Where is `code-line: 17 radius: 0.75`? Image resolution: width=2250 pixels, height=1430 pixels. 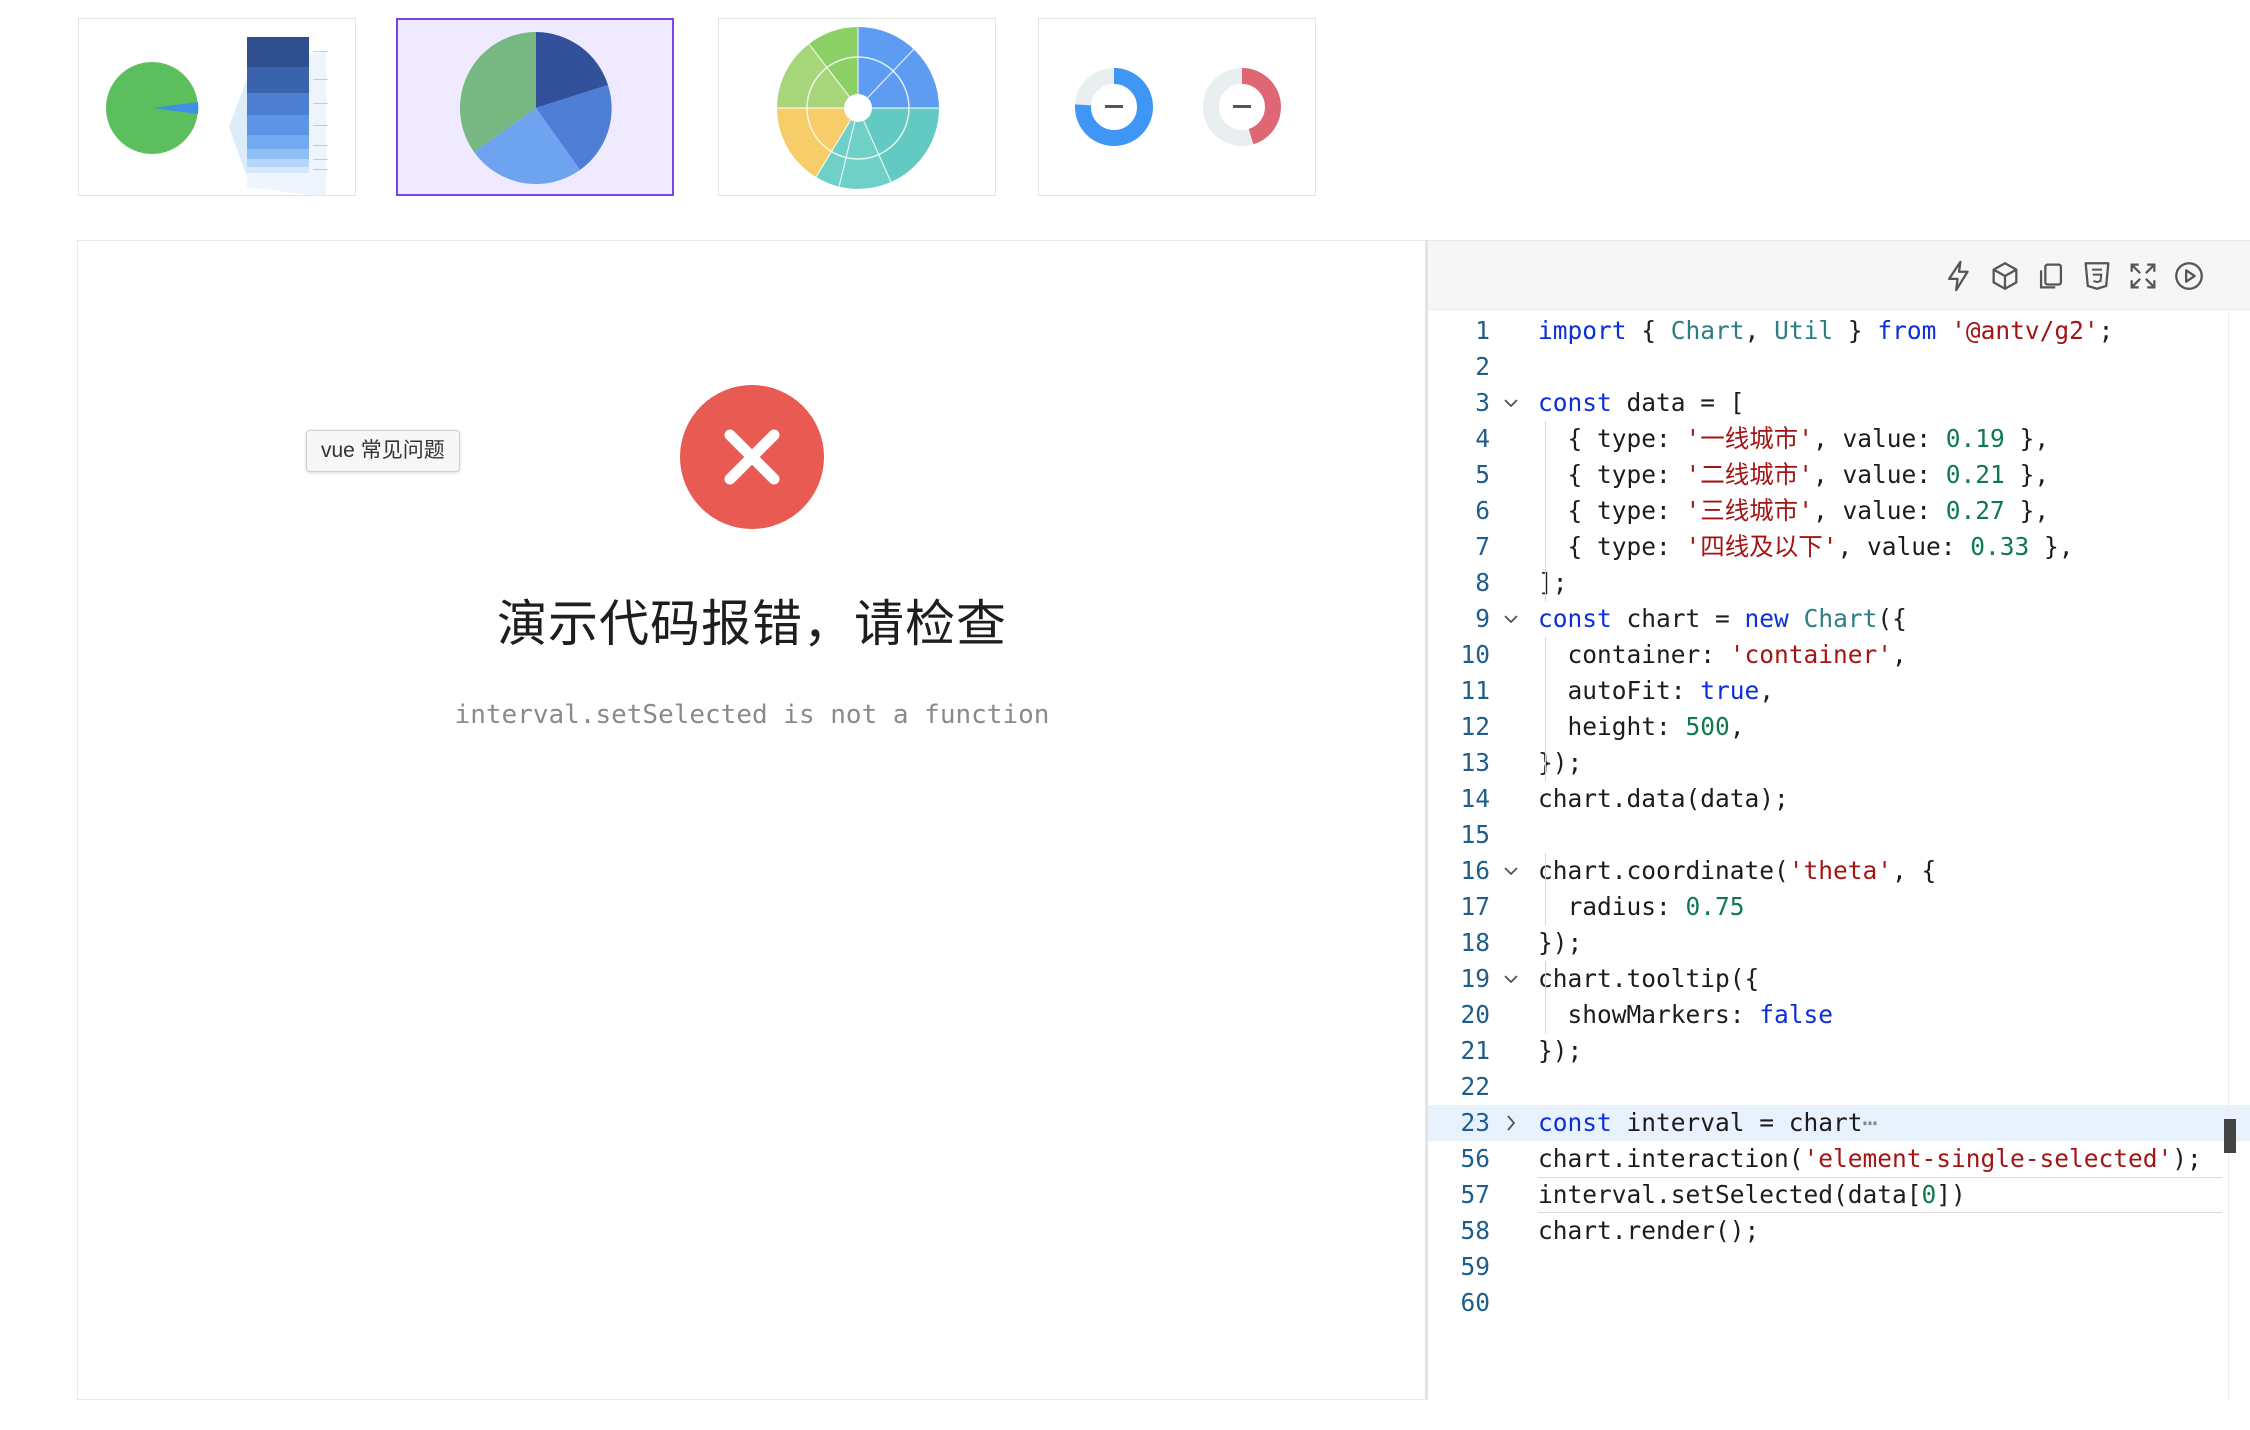
code-line: 17 radius: 0.75 is located at coordinates (1839, 907).